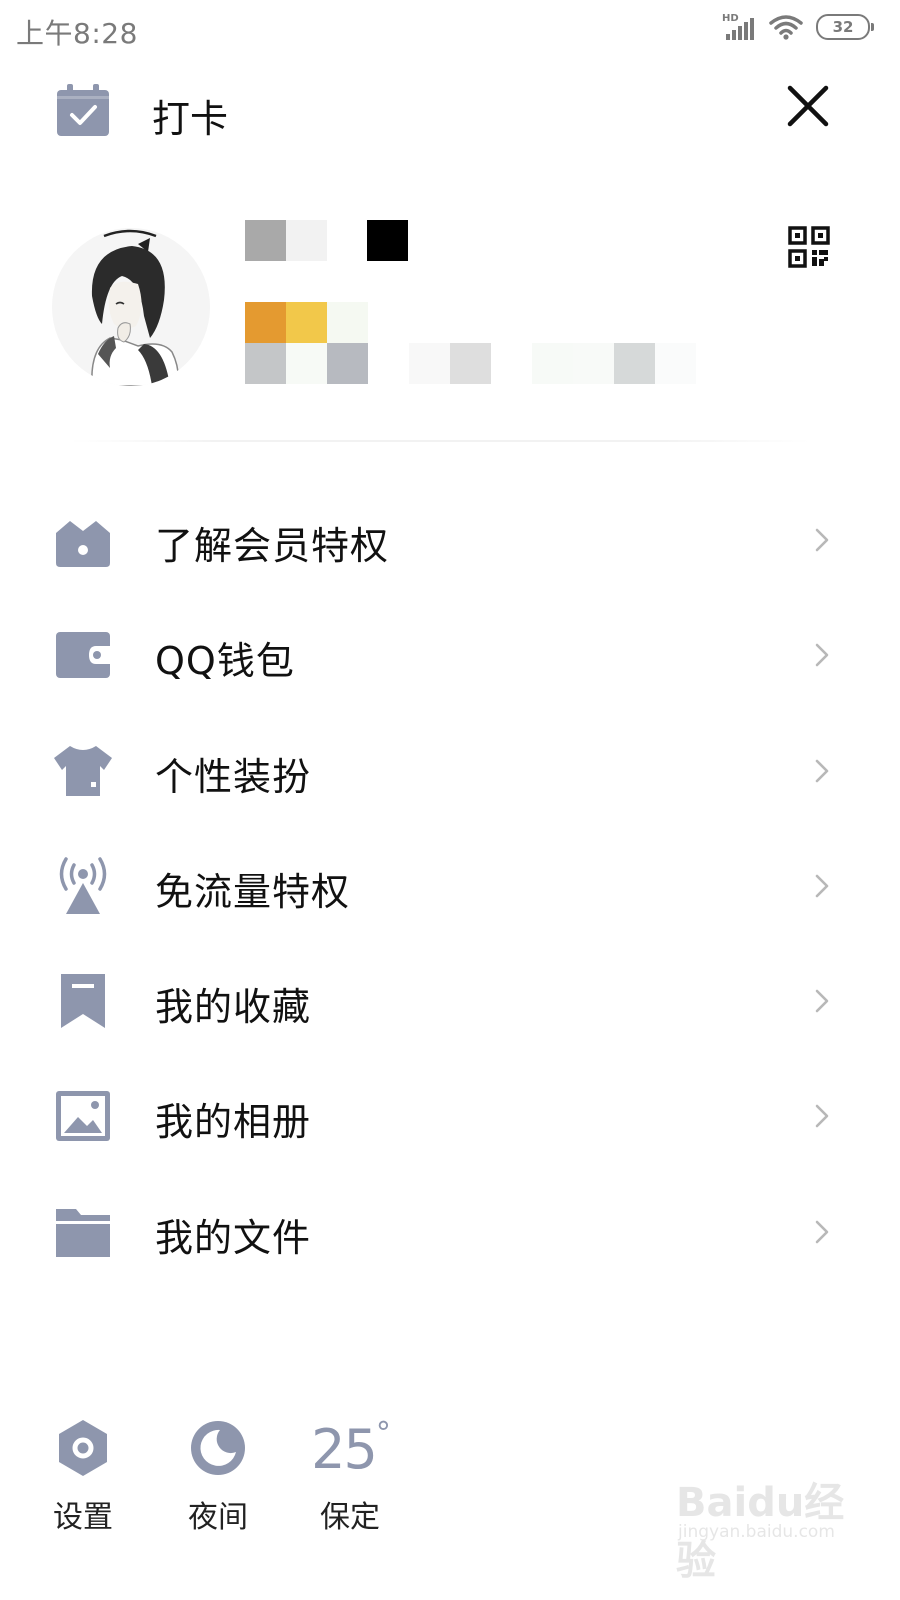 The height and width of the screenshot is (1600, 900). What do you see at coordinates (450, 30) in the screenshot?
I see `status-bar: 上午8:28 HD 32` at bounding box center [450, 30].